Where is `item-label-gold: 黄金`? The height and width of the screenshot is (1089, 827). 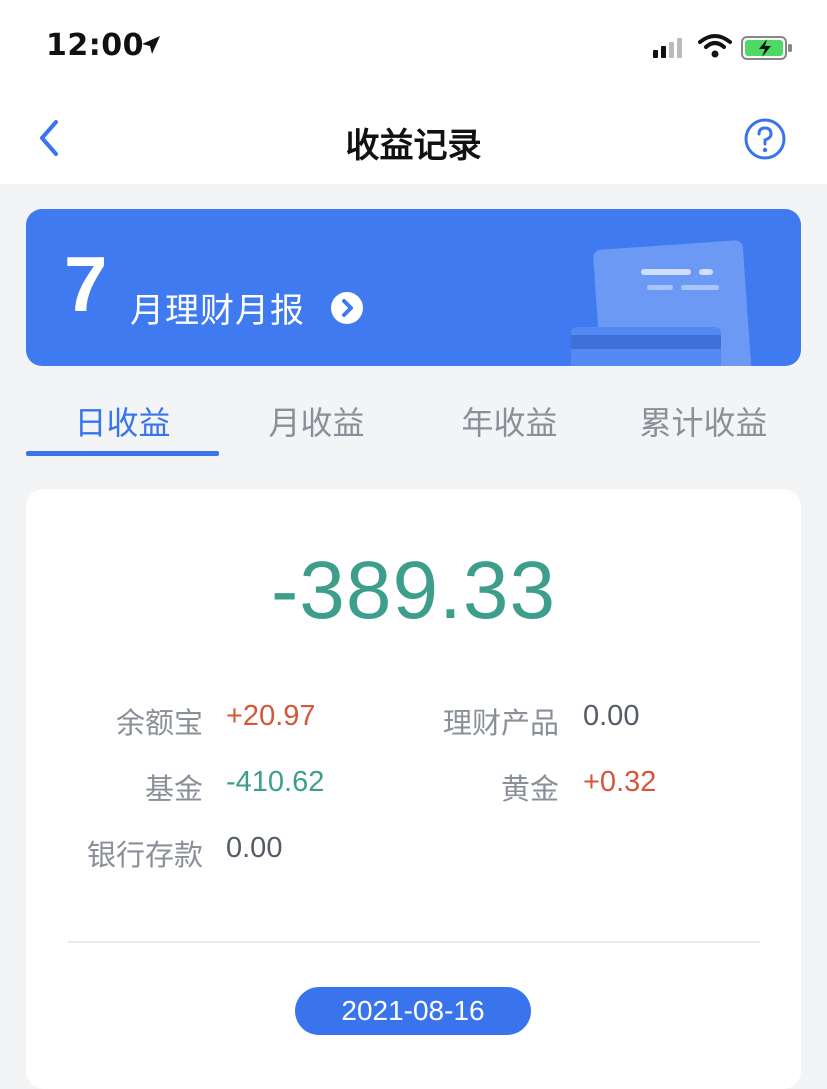 item-label-gold: 黄金 is located at coordinates (529, 789).